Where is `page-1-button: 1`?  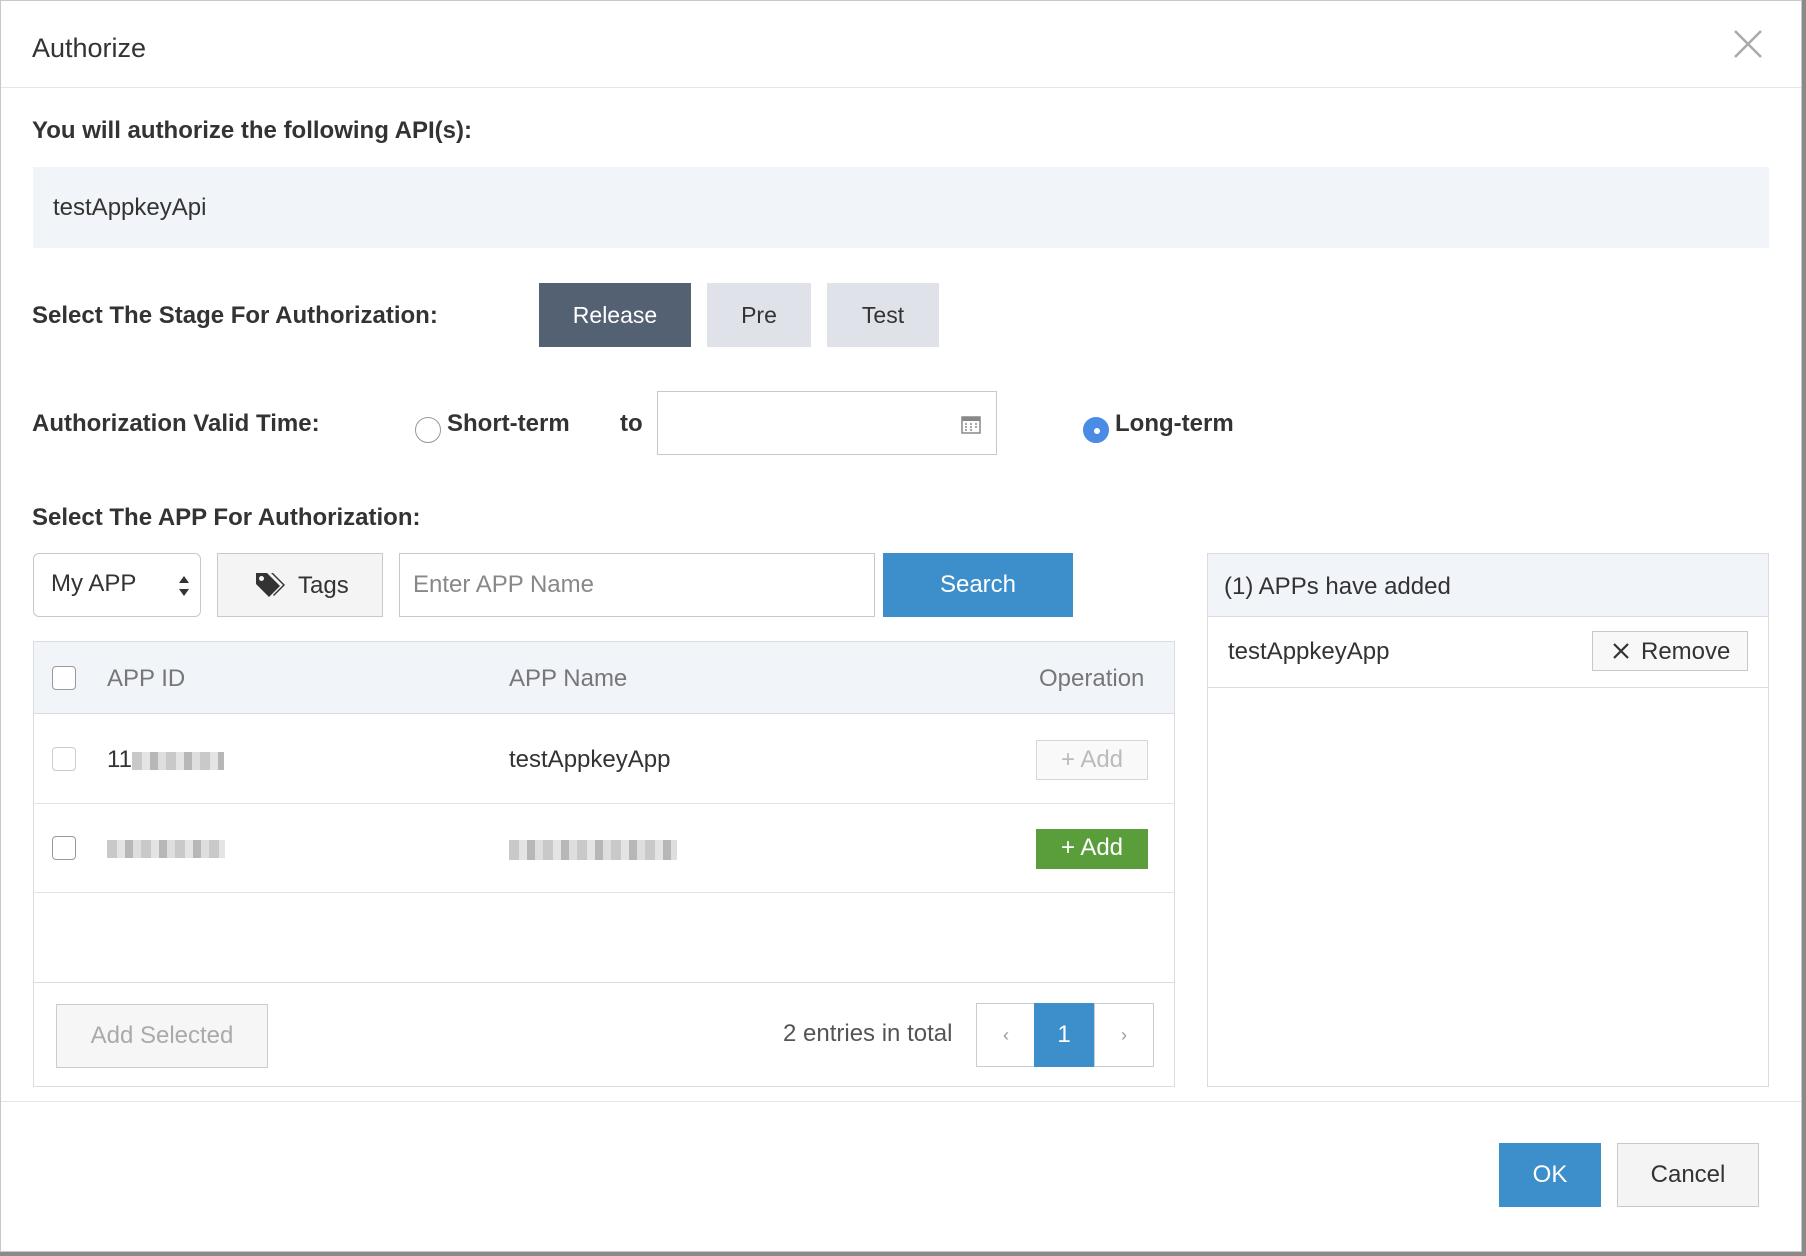
page-1-button: 1 is located at coordinates (1064, 1035).